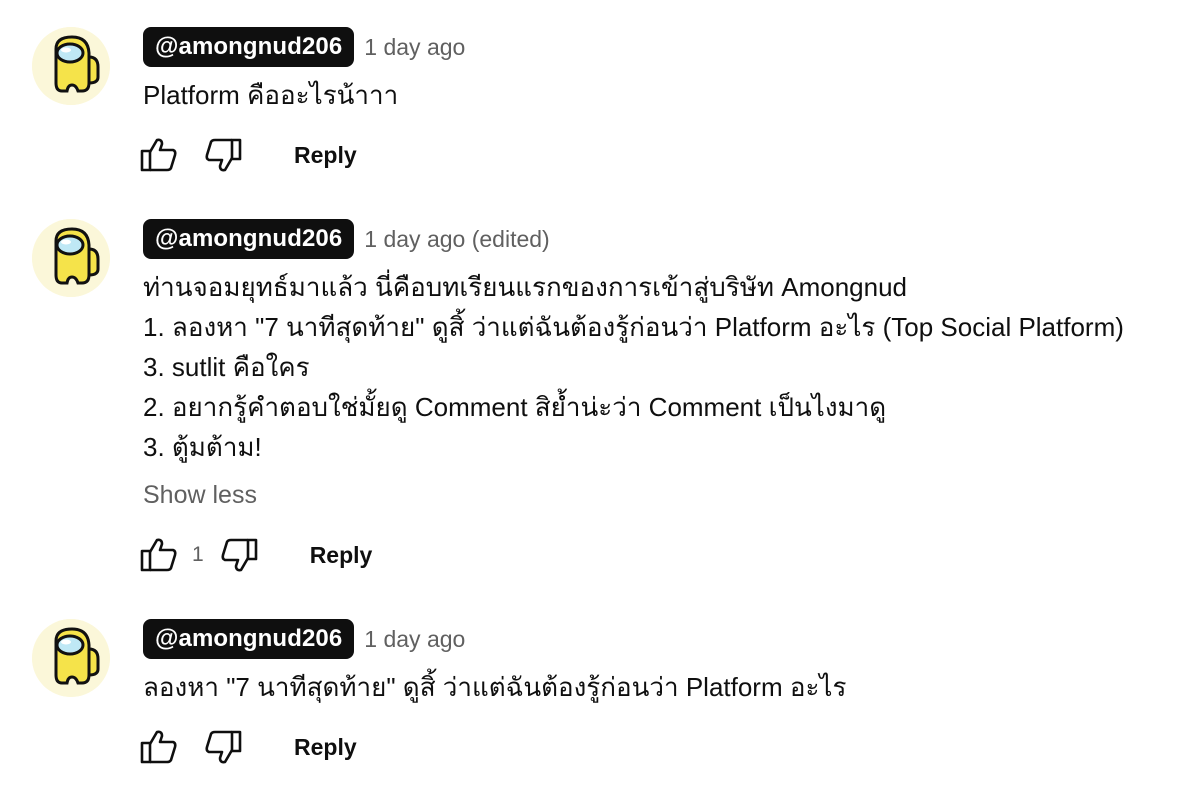  Describe the element at coordinates (456, 239) in the screenshot. I see `comment-timestamp: 1 day ago (edited)` at that location.